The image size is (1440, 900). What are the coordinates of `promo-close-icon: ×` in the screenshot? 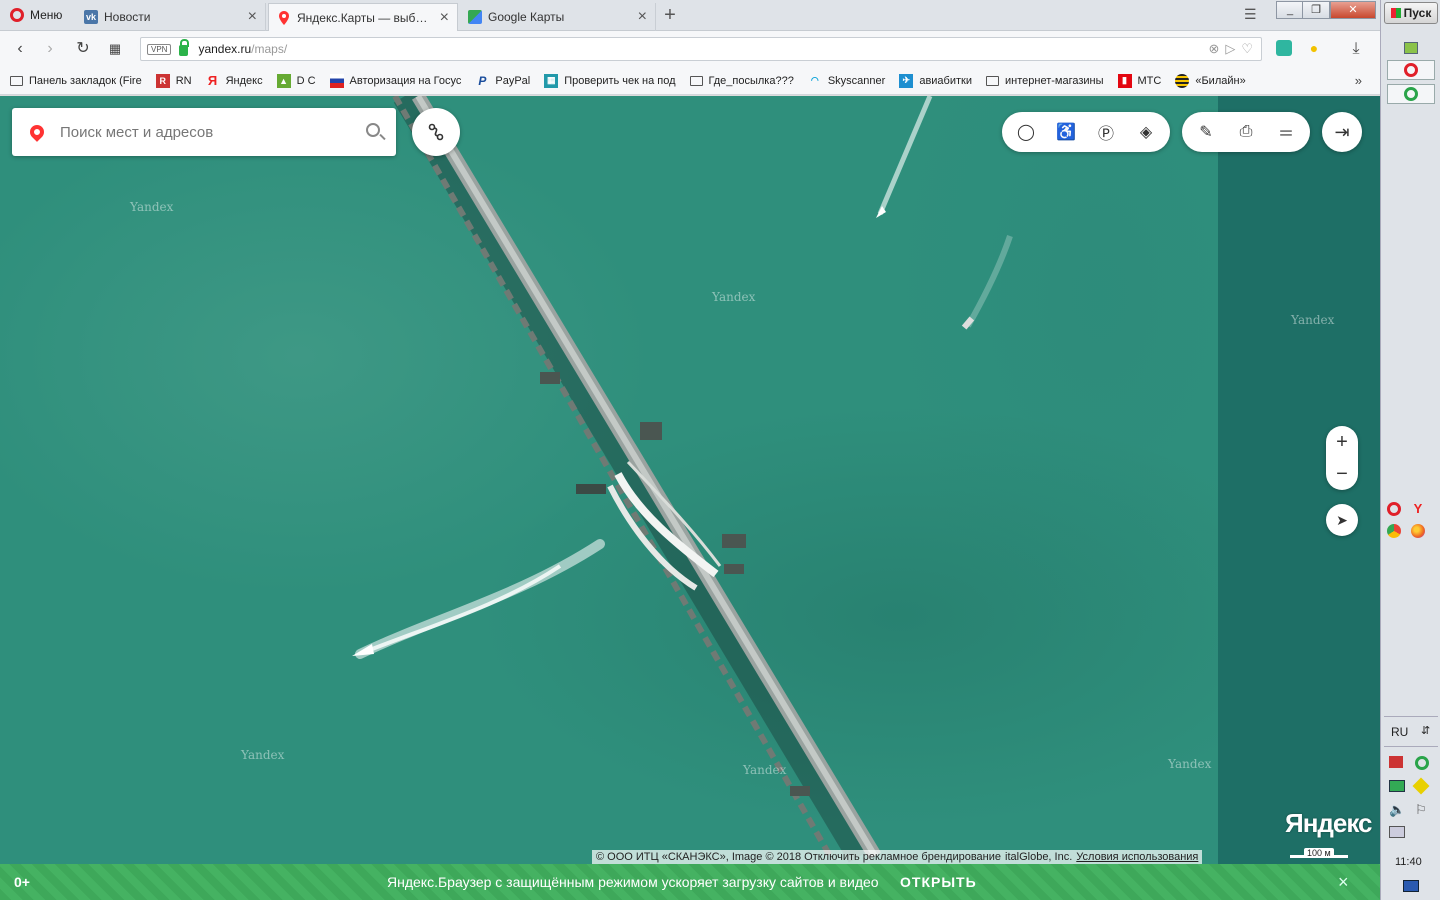 It's located at (1343, 882).